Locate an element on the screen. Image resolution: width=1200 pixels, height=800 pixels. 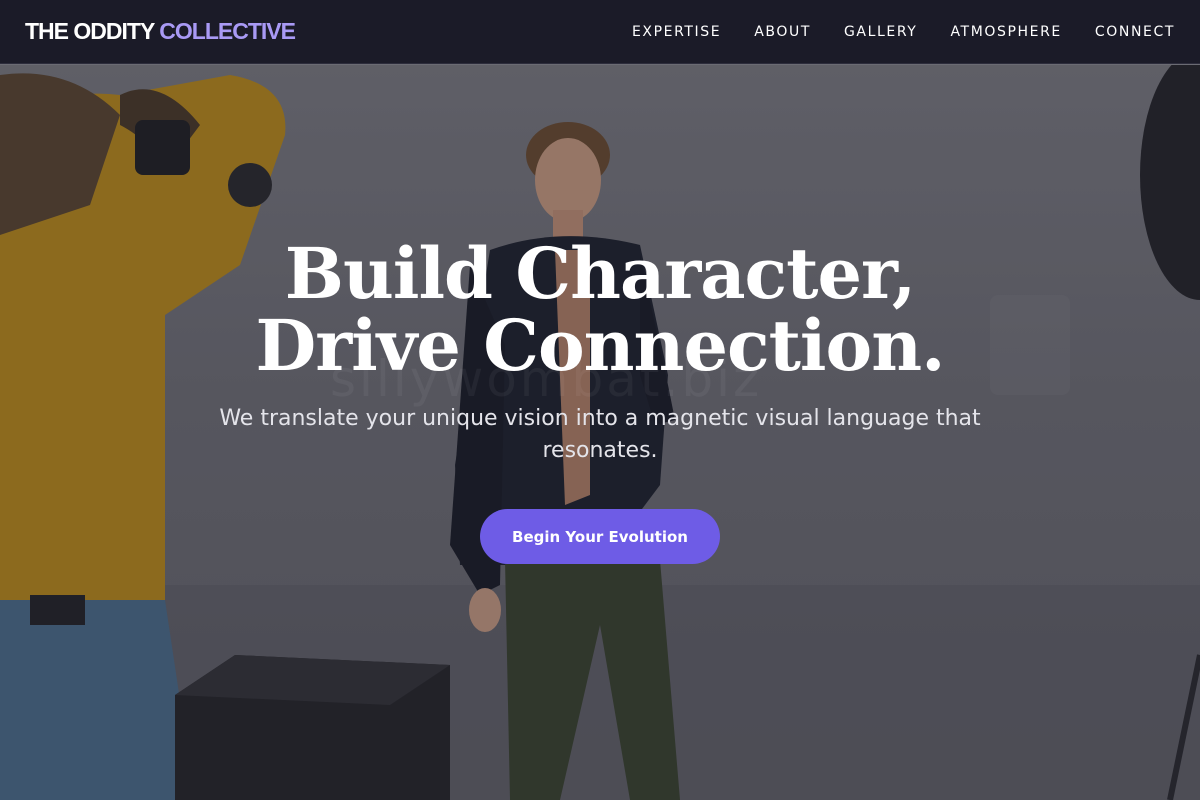
nav-link-gallery: GALLERY is located at coordinates (880, 32).